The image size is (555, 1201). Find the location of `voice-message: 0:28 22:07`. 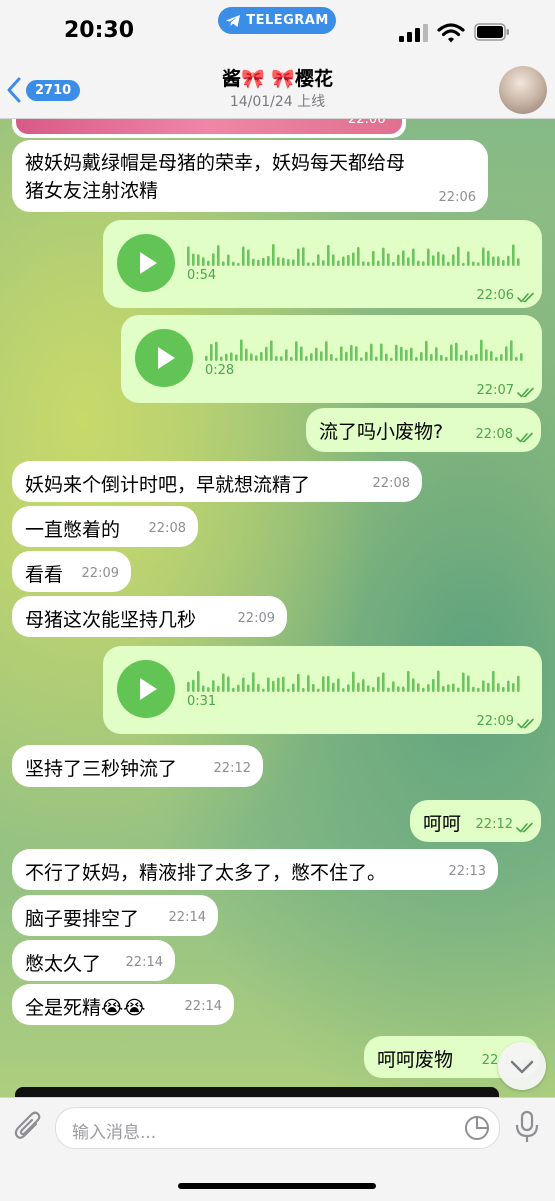

voice-message: 0:28 22:07 is located at coordinates (331, 359).